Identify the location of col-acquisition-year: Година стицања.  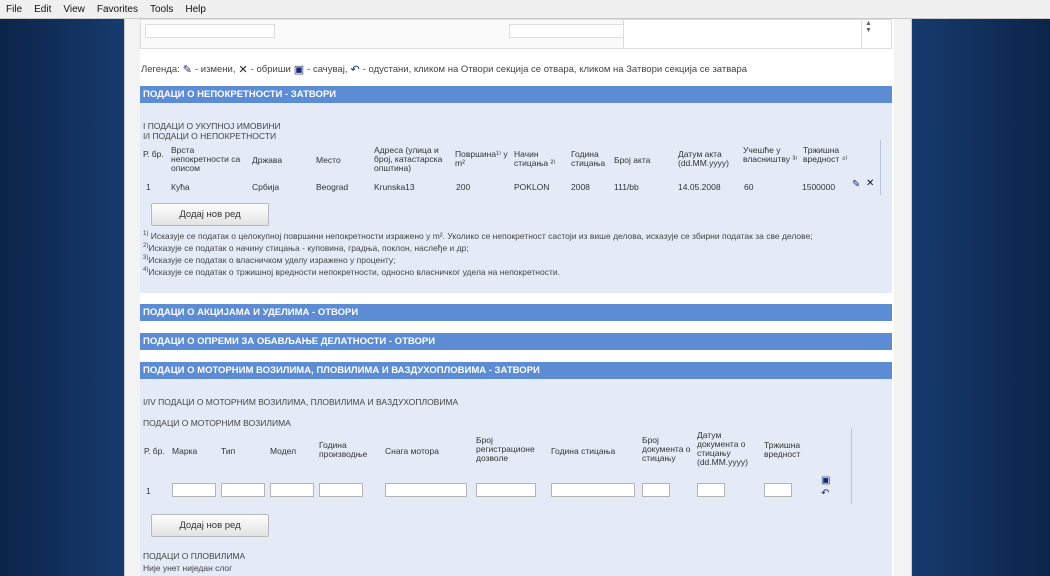
(588, 158).